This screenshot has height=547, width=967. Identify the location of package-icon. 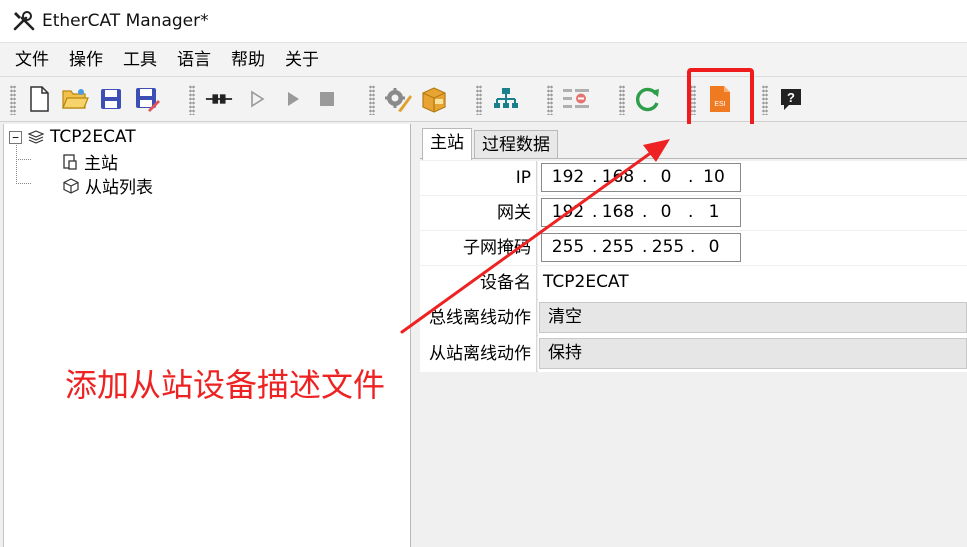
(434, 100).